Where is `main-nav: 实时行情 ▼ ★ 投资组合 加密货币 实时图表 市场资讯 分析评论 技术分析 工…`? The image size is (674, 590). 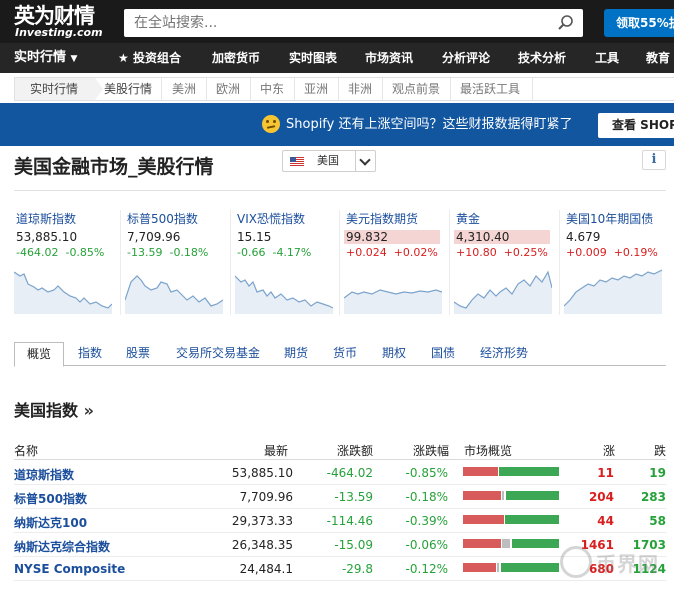 main-nav: 实时行情 ▼ ★ 投资组合 加密货币 实时图表 市场资讯 分析评论 技术分析 工… is located at coordinates (337, 58).